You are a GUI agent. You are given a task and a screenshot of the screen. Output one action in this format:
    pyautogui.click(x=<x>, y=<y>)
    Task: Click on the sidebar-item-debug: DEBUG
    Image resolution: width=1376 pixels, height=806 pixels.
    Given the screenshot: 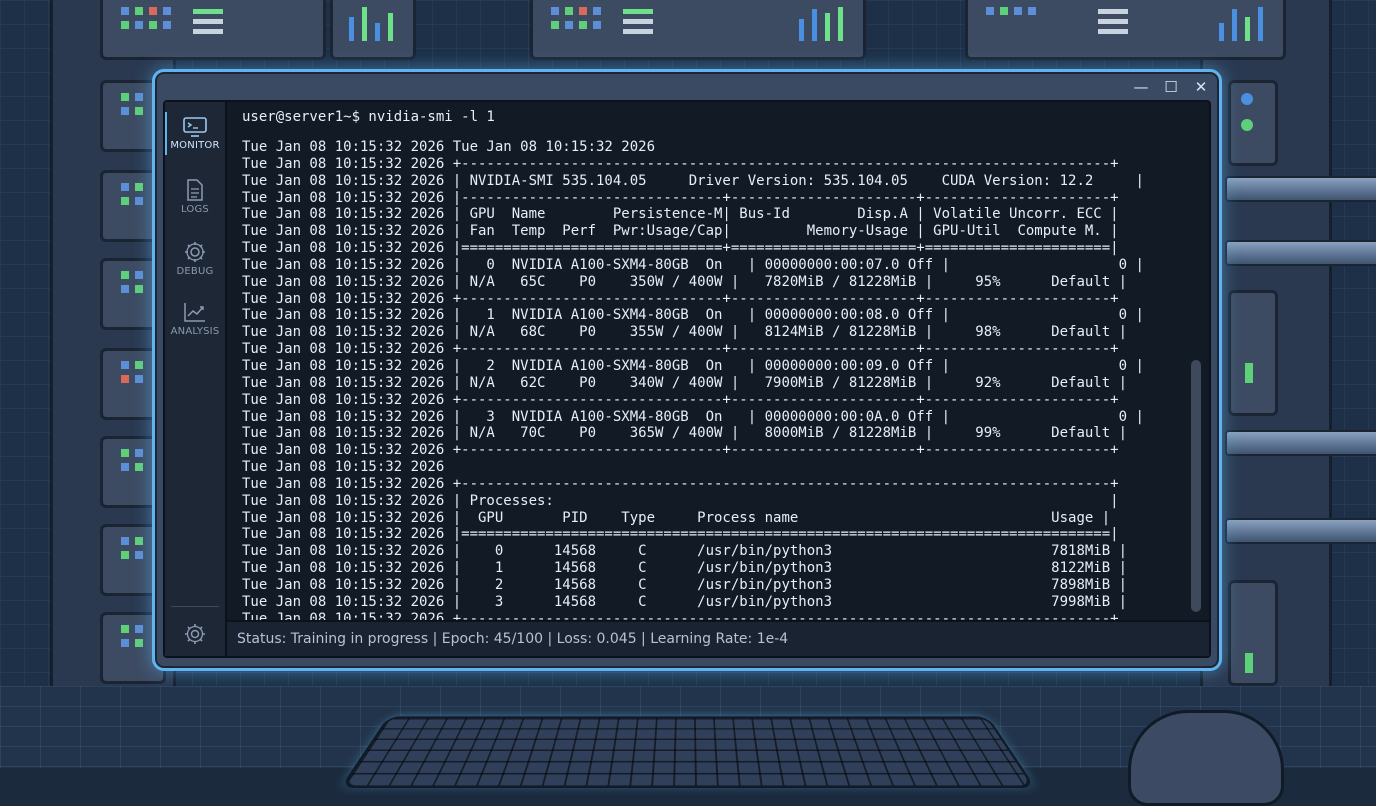 What is the action you would take?
    pyautogui.click(x=195, y=258)
    